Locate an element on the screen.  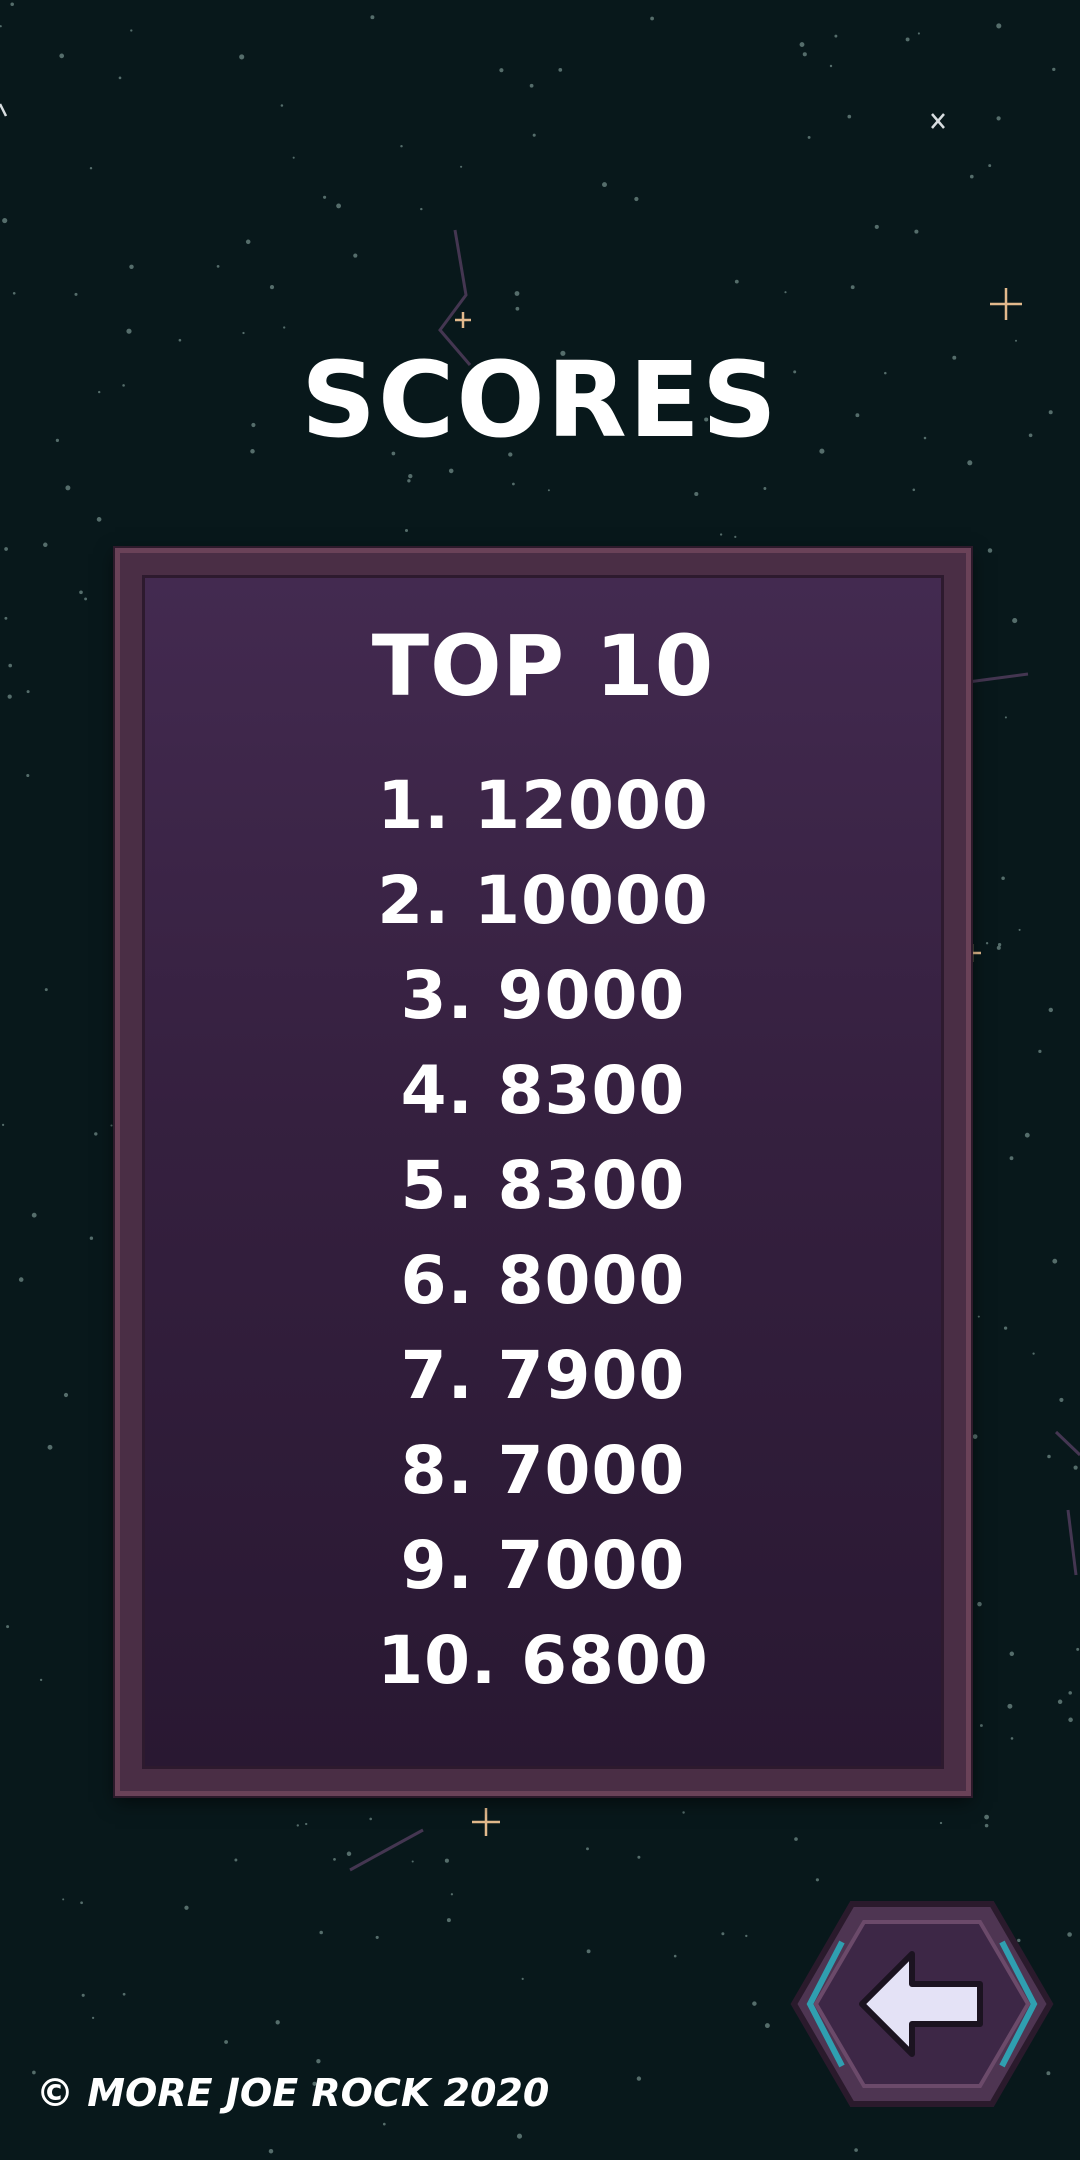
score-entry: 2. 10000 is located at coordinates (543, 900).